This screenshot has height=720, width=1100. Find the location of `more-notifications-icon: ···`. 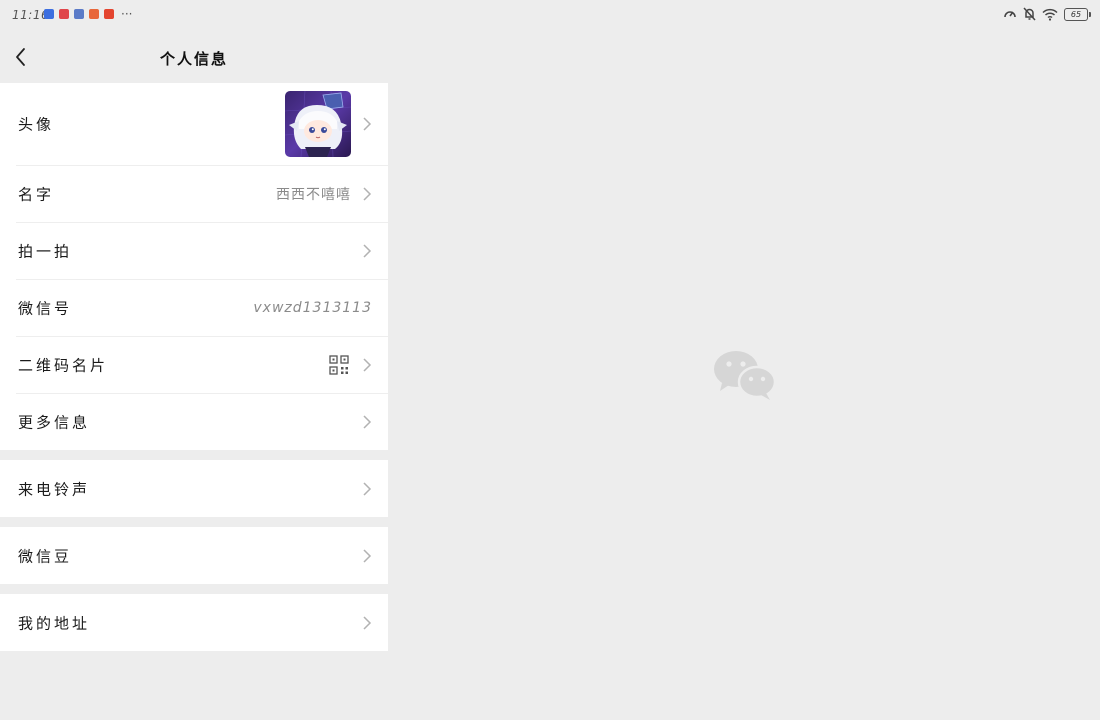

more-notifications-icon: ··· is located at coordinates (127, 14).